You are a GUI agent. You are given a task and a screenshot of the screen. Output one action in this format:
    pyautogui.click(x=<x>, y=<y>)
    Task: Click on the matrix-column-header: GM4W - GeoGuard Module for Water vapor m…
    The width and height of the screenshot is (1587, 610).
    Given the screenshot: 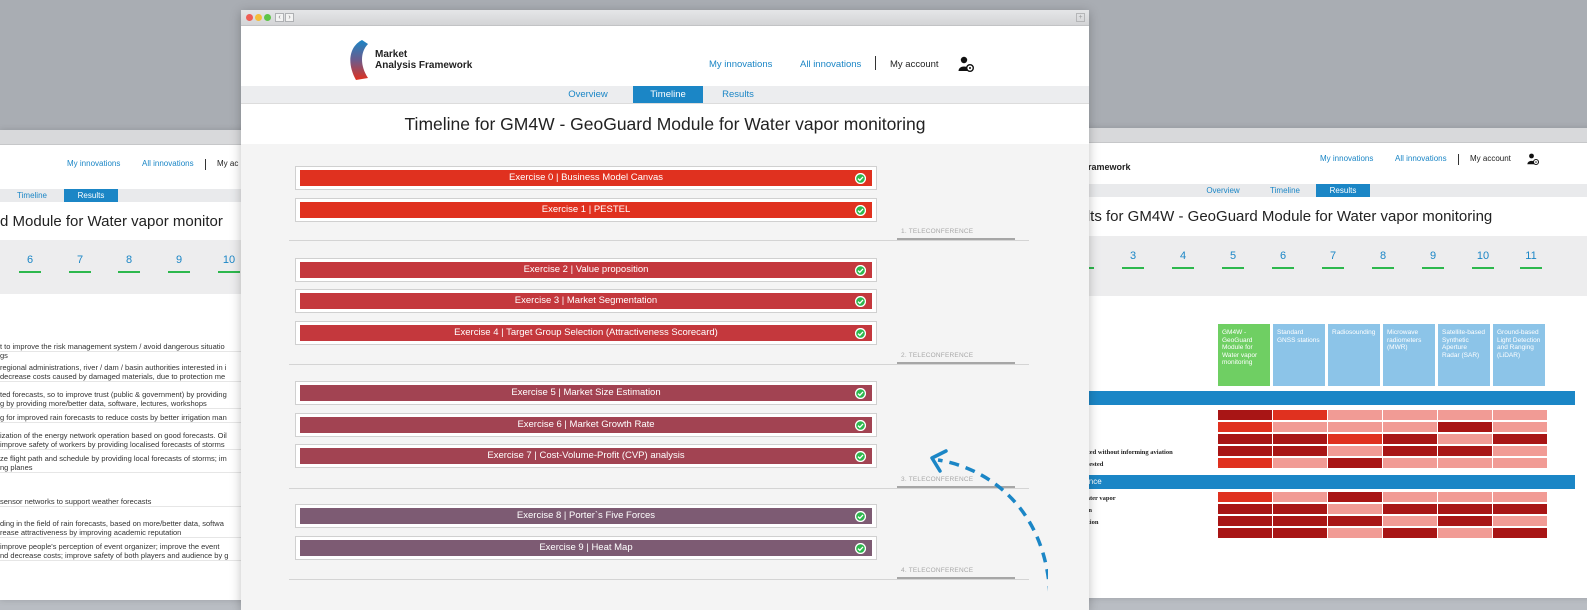 What is the action you would take?
    pyautogui.click(x=1244, y=355)
    